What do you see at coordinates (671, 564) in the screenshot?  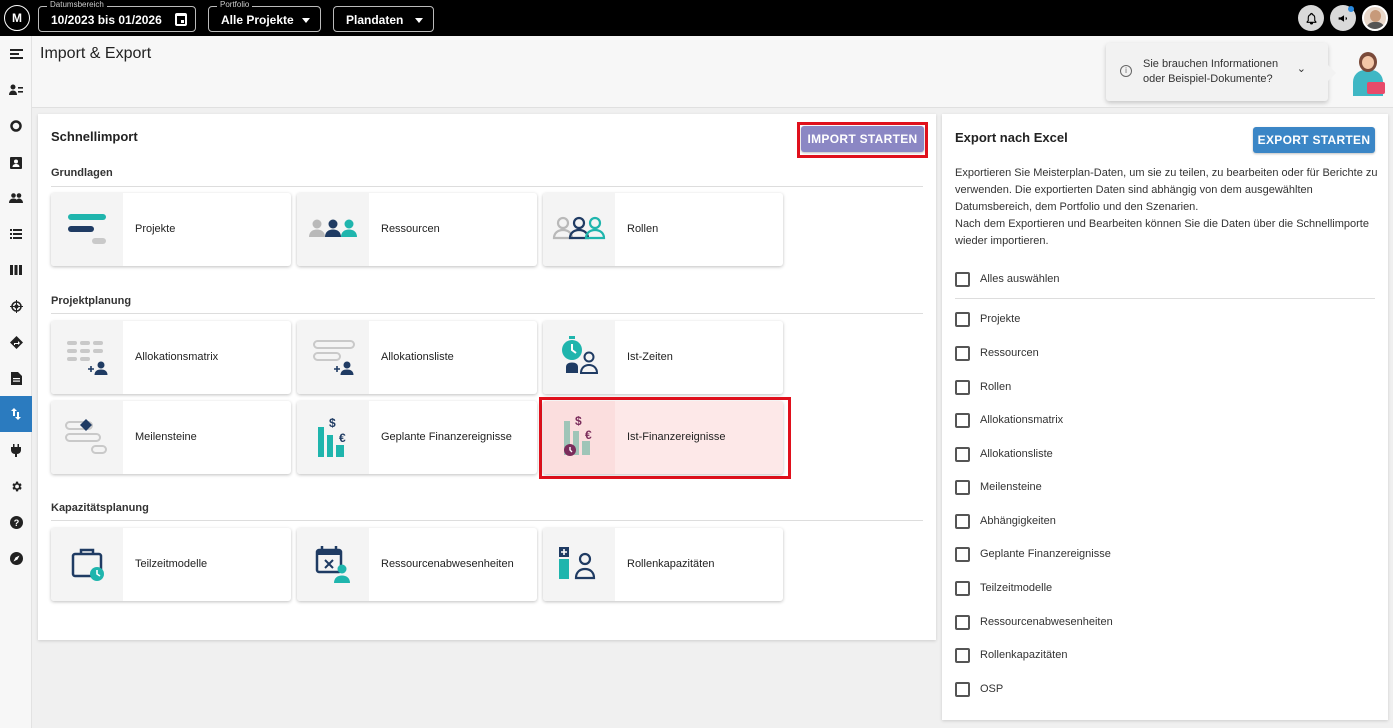 I see `tile-label: Rollenkapazitäten` at bounding box center [671, 564].